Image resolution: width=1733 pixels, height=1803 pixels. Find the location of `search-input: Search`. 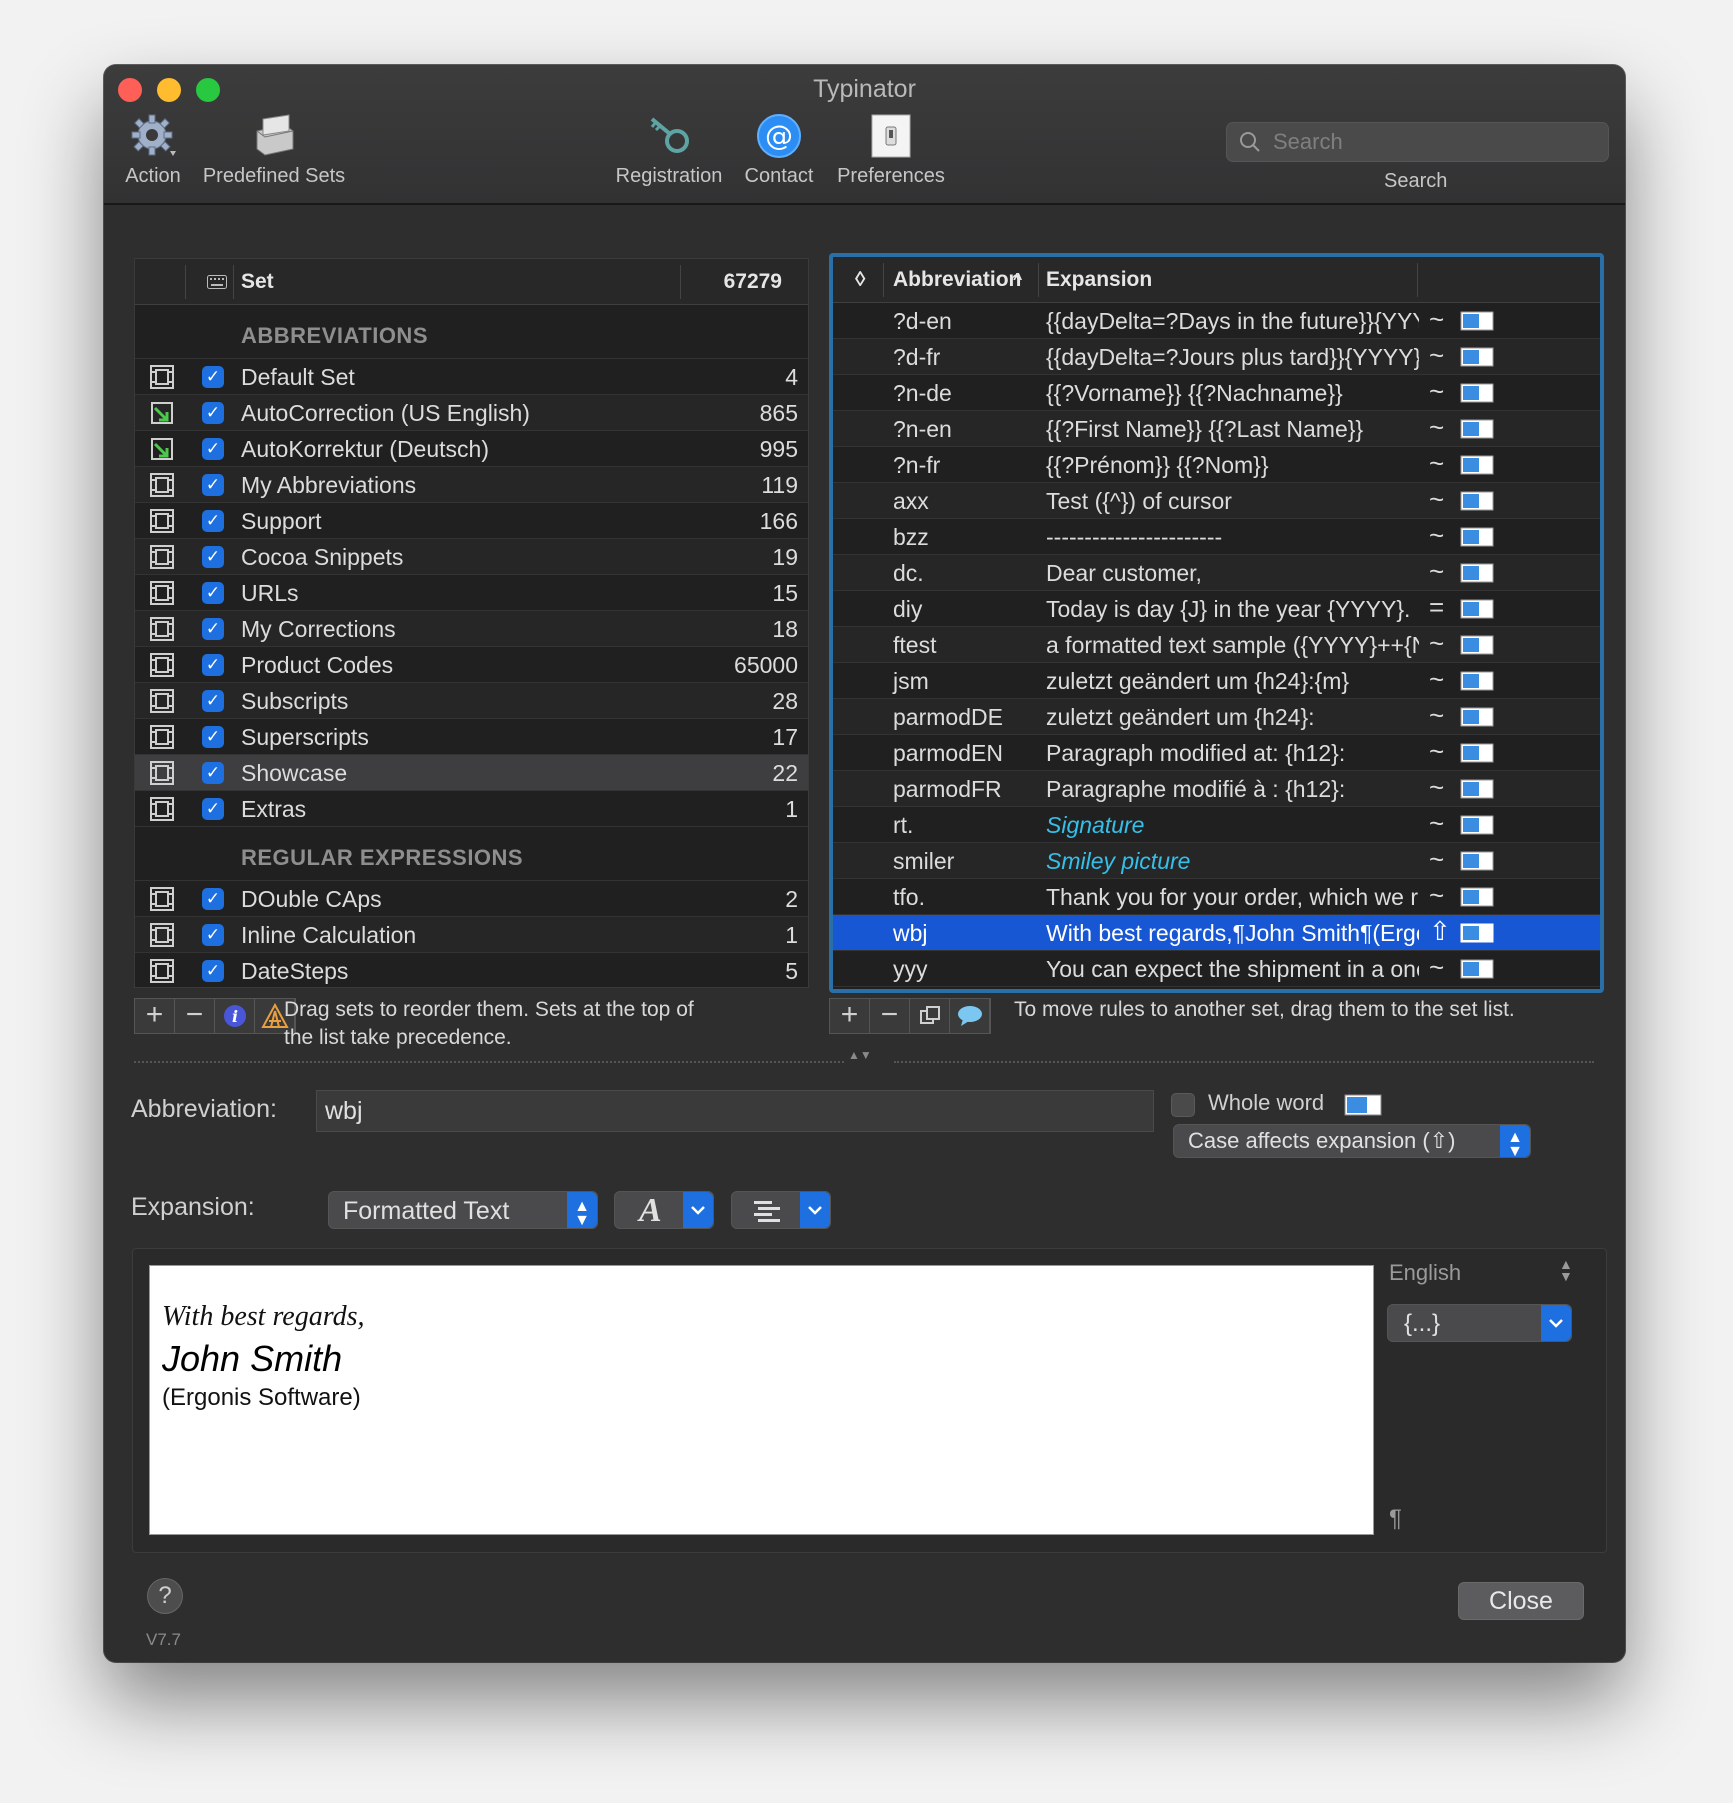

search-input: Search is located at coordinates (1417, 142).